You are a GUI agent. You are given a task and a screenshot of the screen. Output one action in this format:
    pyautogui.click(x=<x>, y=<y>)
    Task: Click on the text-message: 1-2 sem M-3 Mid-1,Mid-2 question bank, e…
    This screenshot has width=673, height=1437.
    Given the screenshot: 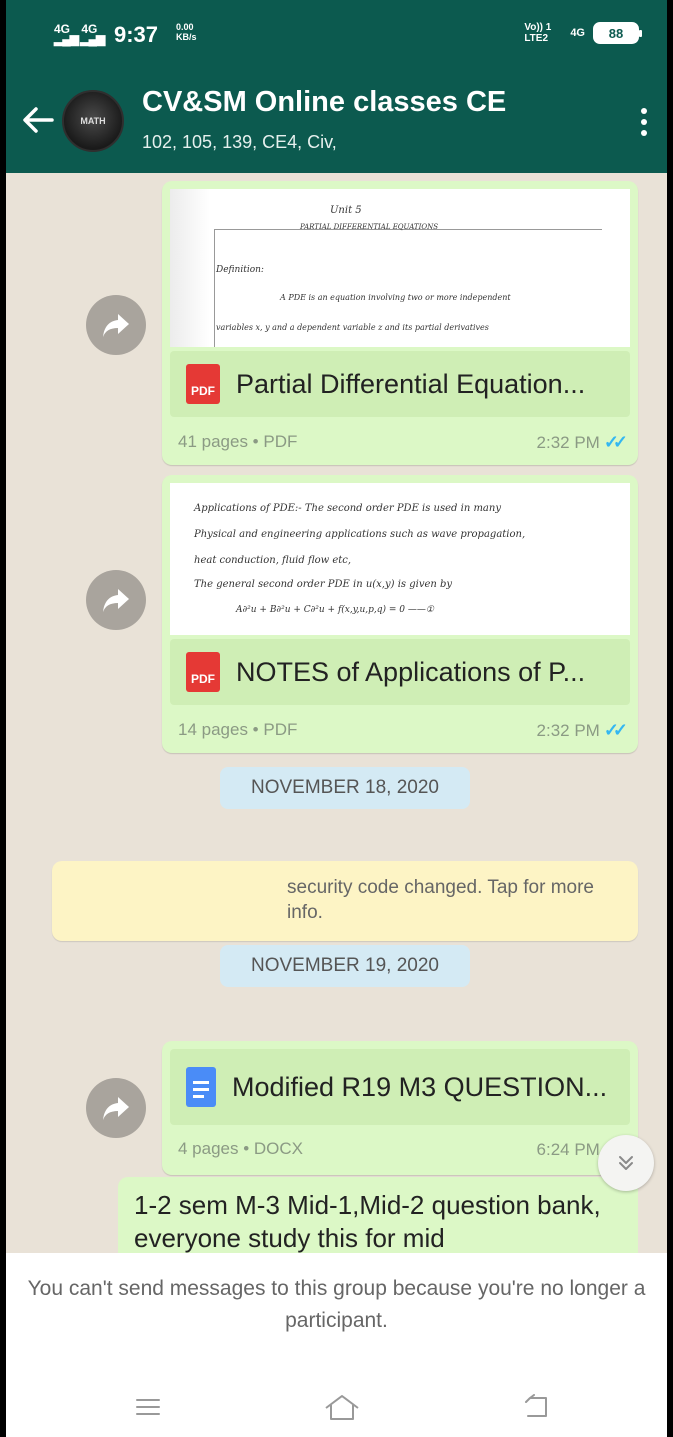 What is the action you would take?
    pyautogui.click(x=378, y=1215)
    